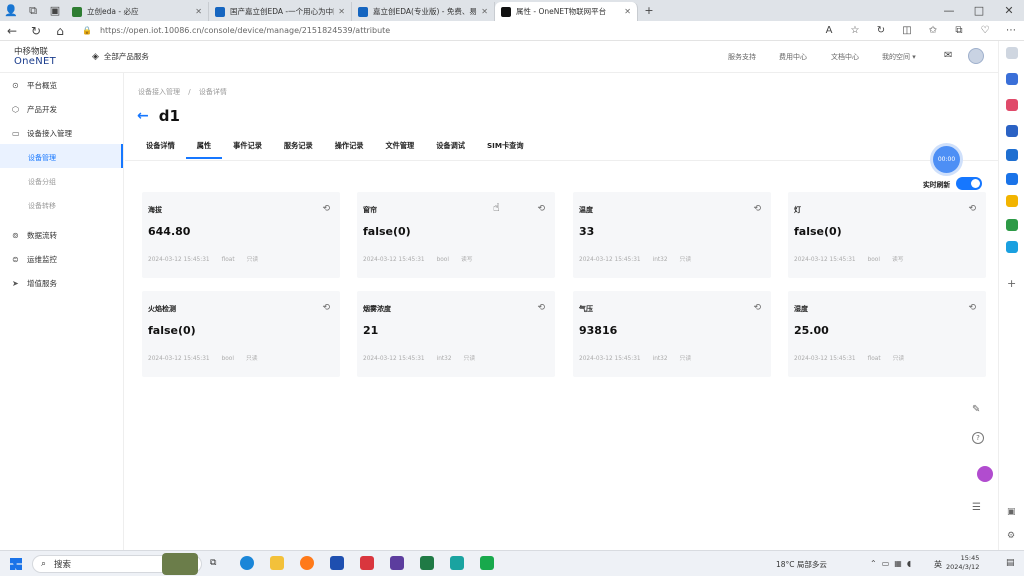 The height and width of the screenshot is (576, 1024). I want to click on maximize-button: □, so click(979, 10).